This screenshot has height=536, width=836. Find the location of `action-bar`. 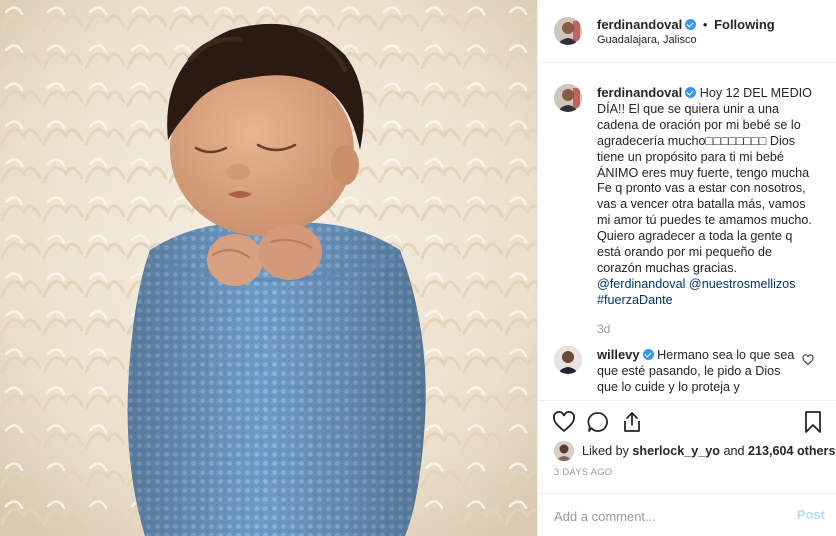

action-bar is located at coordinates (687, 420).